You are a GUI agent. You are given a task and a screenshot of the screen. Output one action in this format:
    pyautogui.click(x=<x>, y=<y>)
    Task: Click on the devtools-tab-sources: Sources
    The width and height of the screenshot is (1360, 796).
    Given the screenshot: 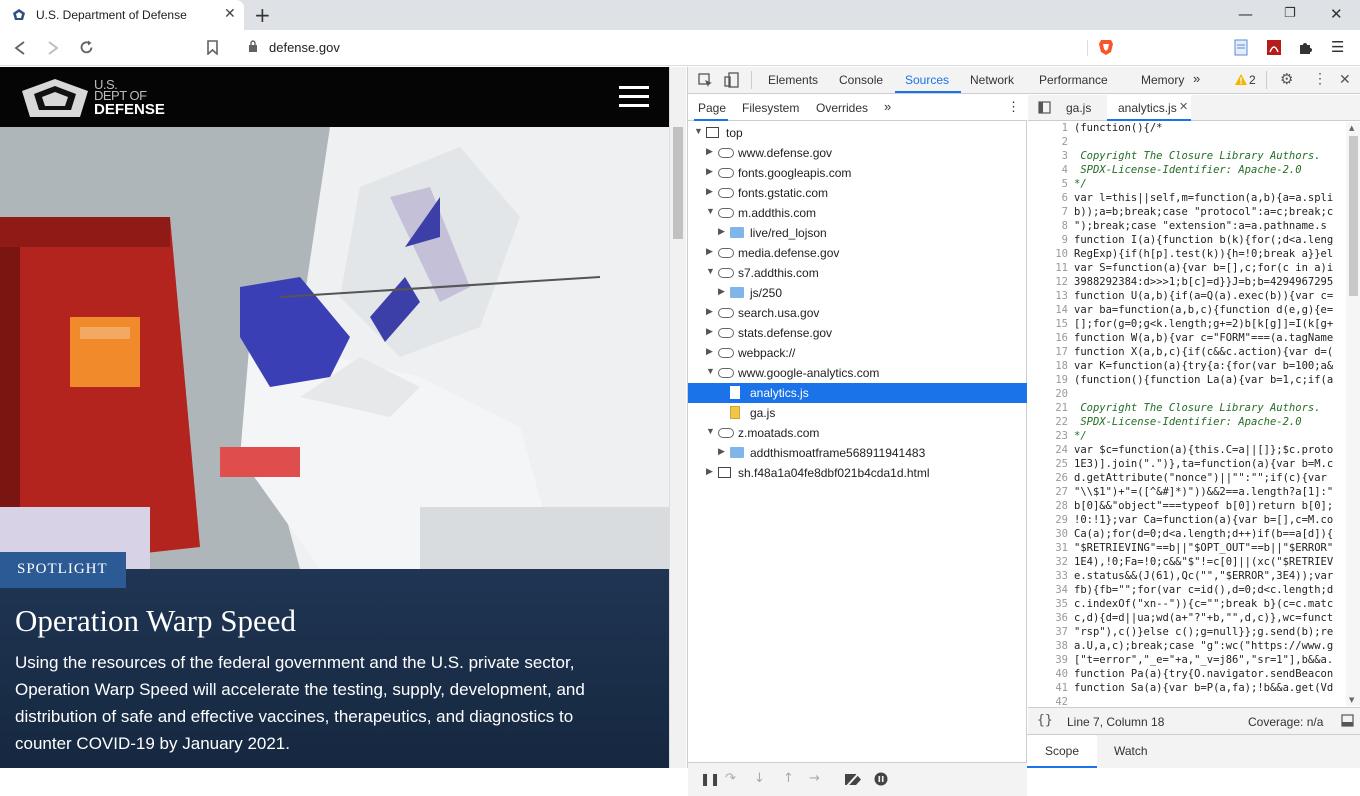 What is the action you would take?
    pyautogui.click(x=927, y=80)
    